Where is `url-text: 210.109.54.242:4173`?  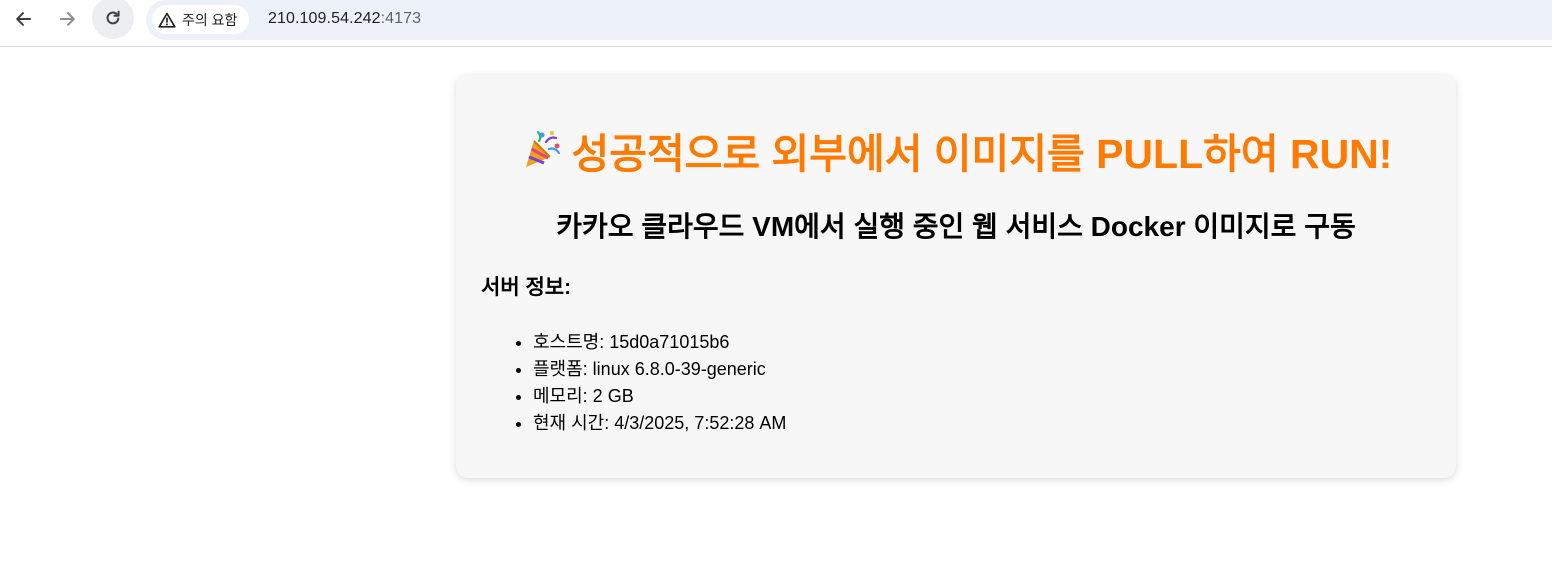 url-text: 210.109.54.242:4173 is located at coordinates (344, 19).